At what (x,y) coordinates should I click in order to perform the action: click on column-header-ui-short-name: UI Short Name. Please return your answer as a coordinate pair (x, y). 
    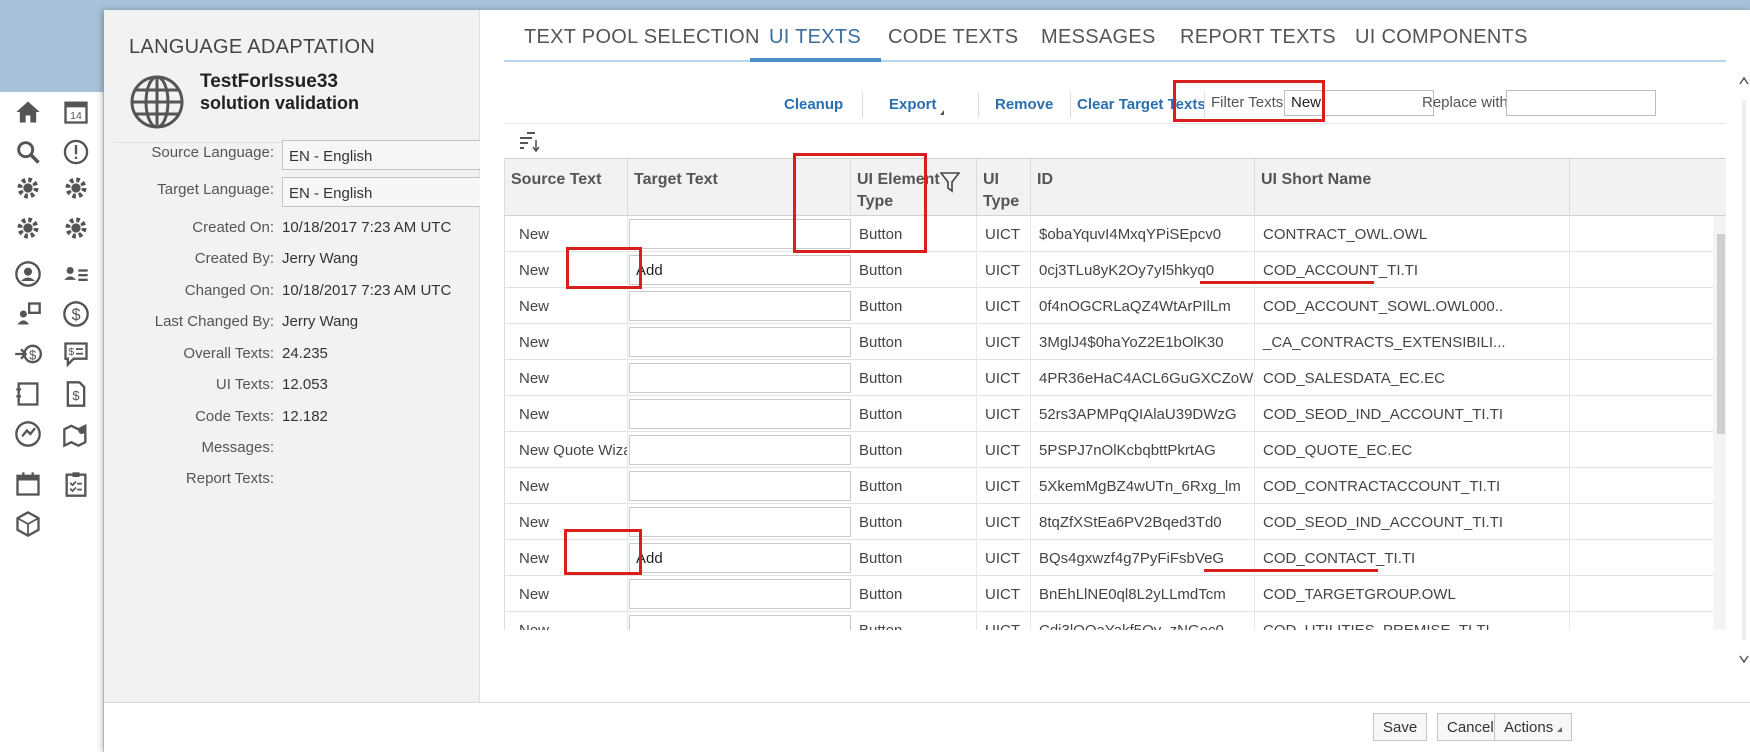
    Looking at the image, I should click on (1412, 188).